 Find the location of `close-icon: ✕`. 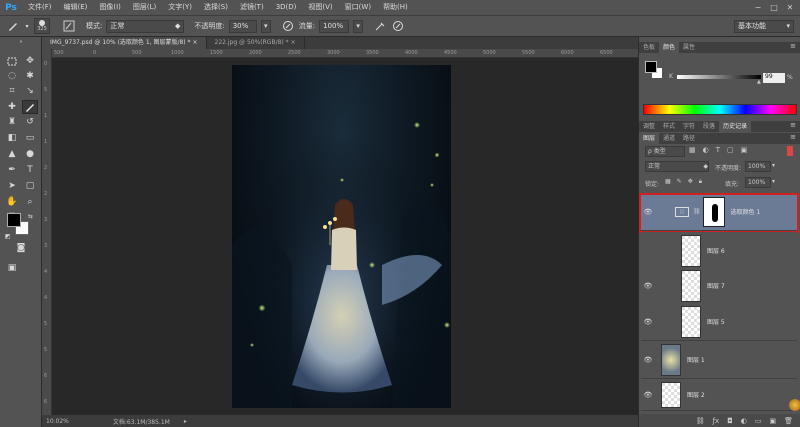

close-icon: ✕ is located at coordinates (790, 8).